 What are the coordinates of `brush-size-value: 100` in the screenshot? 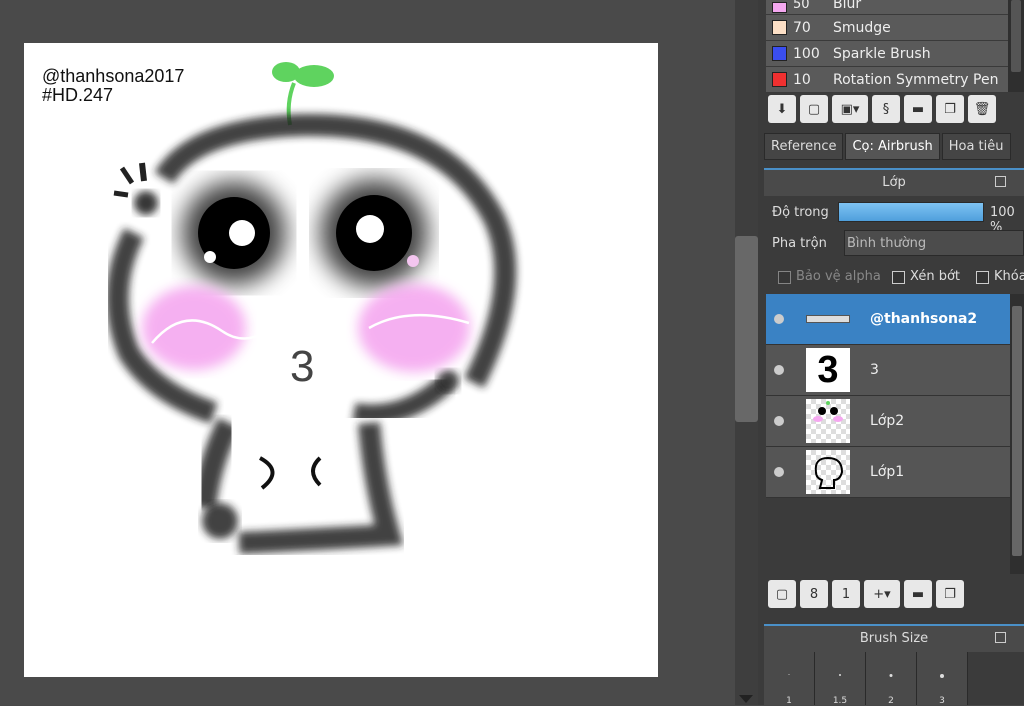 It's located at (806, 53).